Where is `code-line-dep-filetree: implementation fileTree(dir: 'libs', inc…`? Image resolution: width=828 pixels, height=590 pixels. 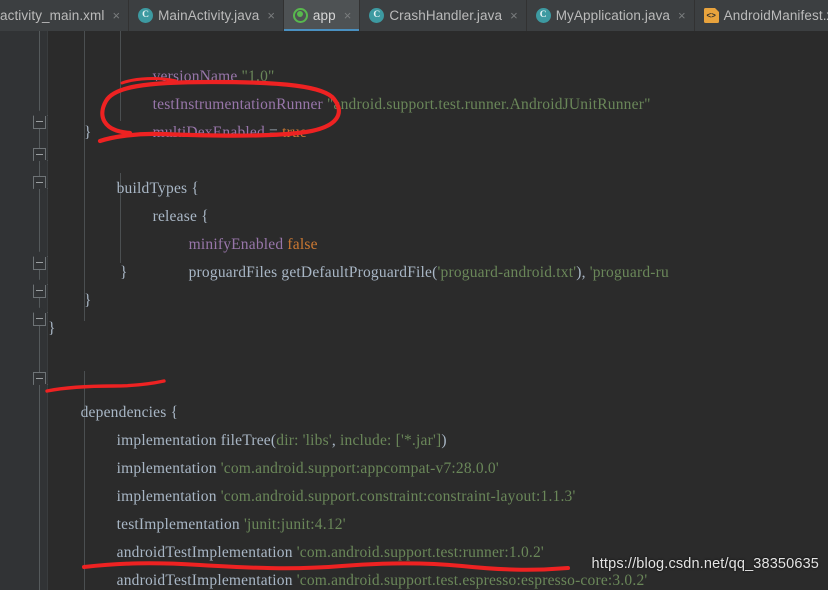
code-line-dep-filetree: implementation fileTree(dir: 'libs', inc… is located at coordinates (281, 440).